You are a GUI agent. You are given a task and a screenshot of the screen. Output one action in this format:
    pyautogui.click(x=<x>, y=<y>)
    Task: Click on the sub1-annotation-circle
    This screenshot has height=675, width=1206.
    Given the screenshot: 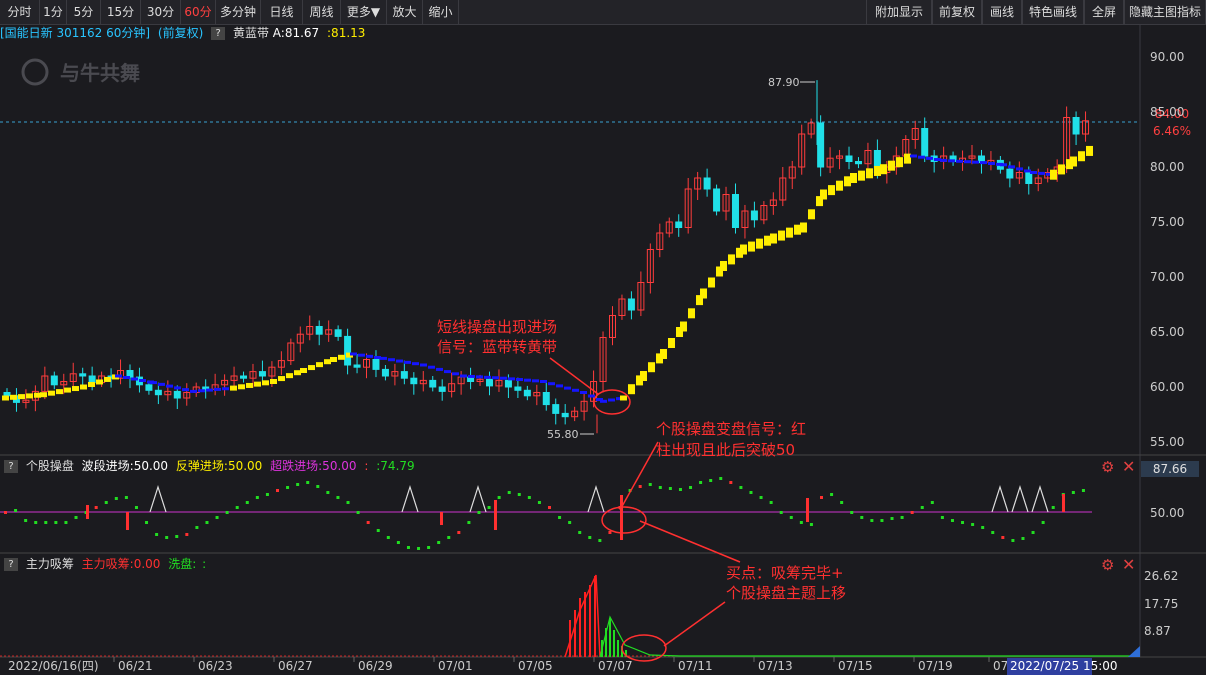 What is the action you would take?
    pyautogui.click(x=624, y=520)
    